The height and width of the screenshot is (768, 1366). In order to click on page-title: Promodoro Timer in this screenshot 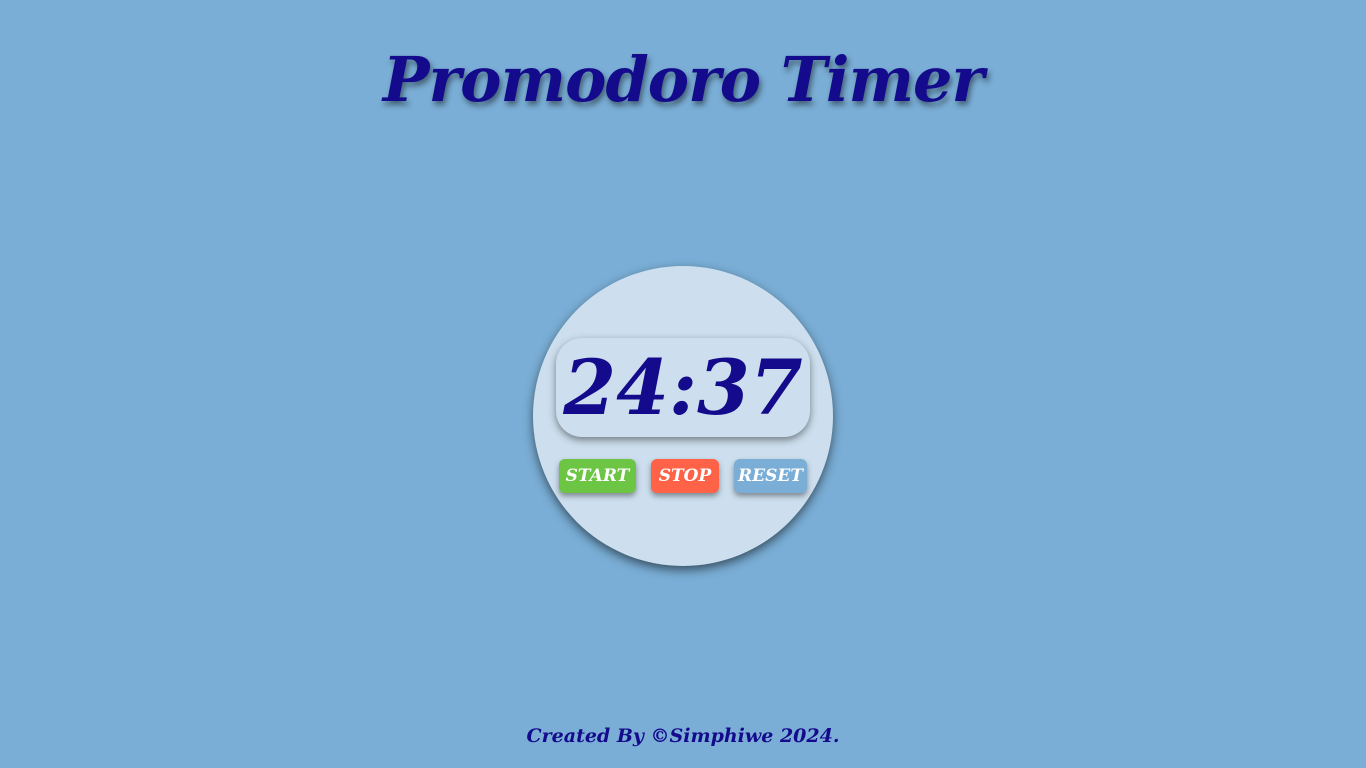, I will do `click(683, 79)`.